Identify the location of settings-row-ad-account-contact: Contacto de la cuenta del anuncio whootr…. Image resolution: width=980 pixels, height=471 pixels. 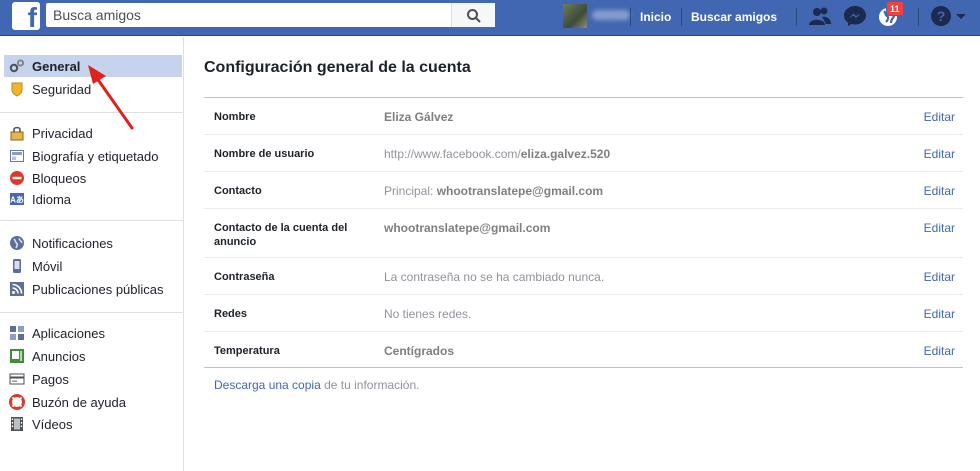
(583, 232).